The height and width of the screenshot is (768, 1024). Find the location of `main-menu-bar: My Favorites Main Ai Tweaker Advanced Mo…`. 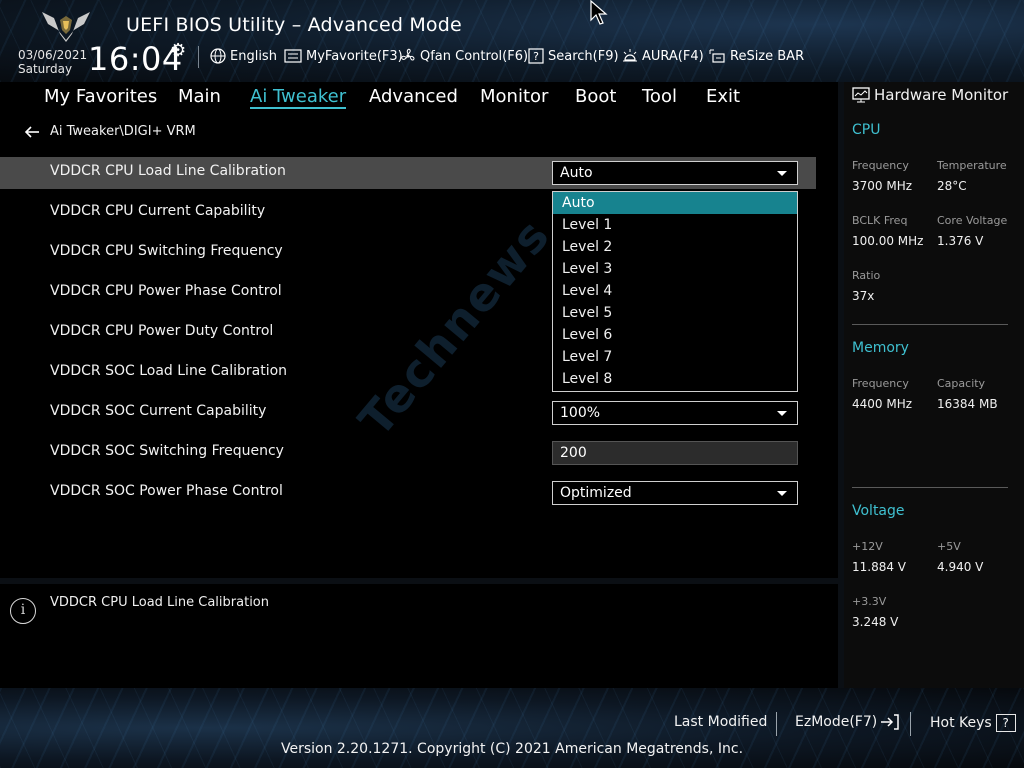

main-menu-bar: My Favorites Main Ai Tweaker Advanced Mo… is located at coordinates (419, 97).